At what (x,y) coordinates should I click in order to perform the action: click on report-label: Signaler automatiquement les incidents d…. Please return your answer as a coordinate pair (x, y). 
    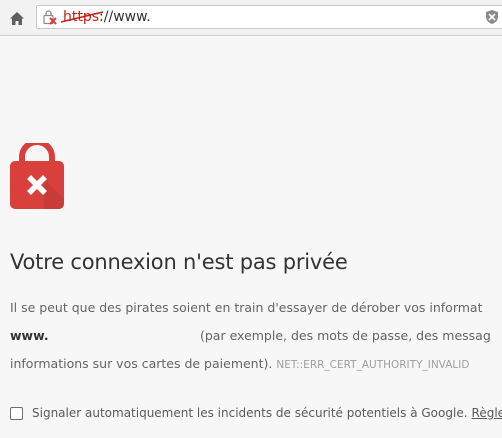
    Looking at the image, I should click on (250, 413).